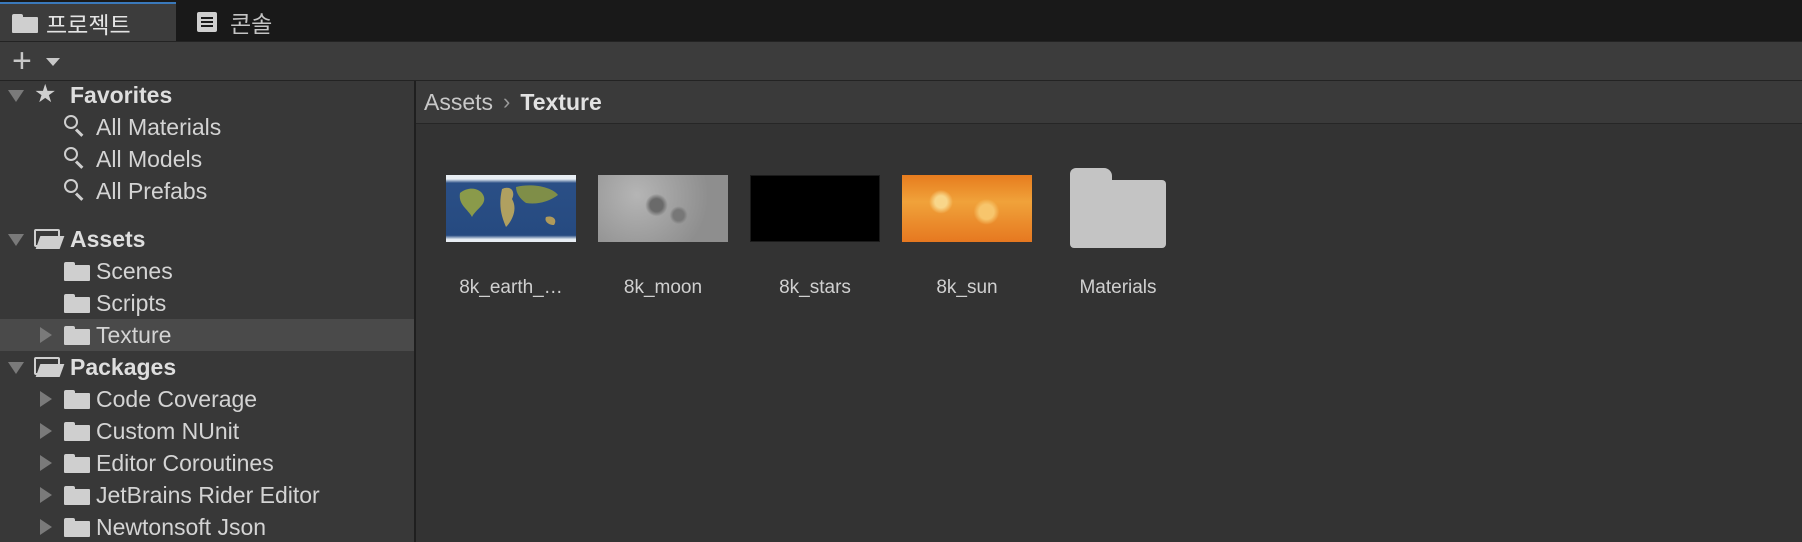 This screenshot has width=1802, height=542. I want to click on texture-thumbnail-earth, so click(511, 208).